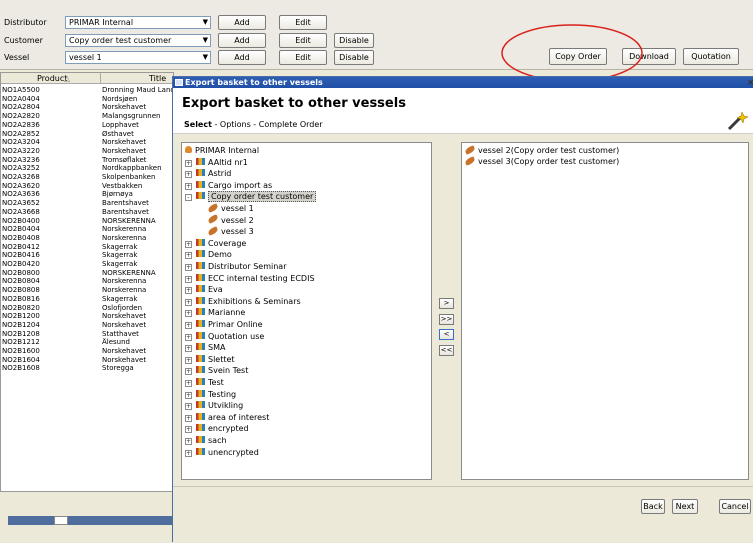 The image size is (753, 543). What do you see at coordinates (303, 22) in the screenshot?
I see `distributor-edit-button: Edit` at bounding box center [303, 22].